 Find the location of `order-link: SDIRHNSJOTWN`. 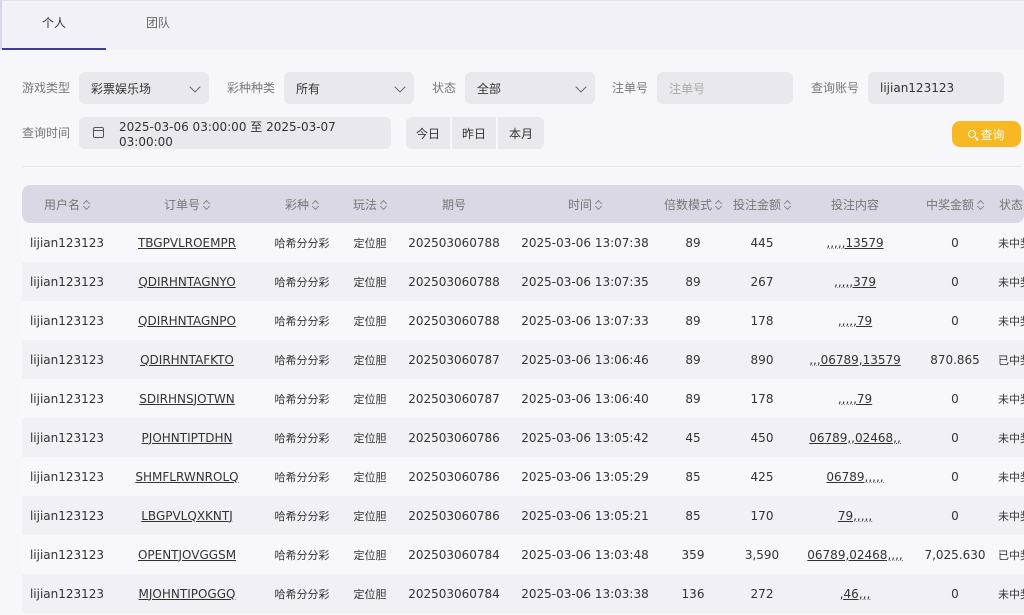

order-link: SDIRHNSJOTWN is located at coordinates (187, 399).